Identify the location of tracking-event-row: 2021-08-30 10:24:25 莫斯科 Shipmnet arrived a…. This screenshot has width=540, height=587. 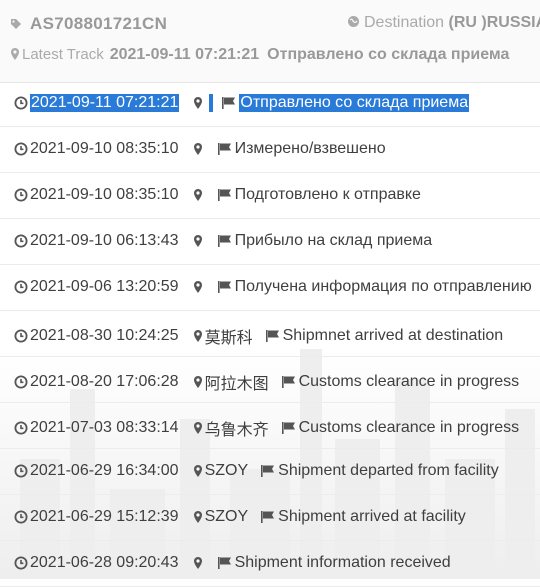
(270, 334).